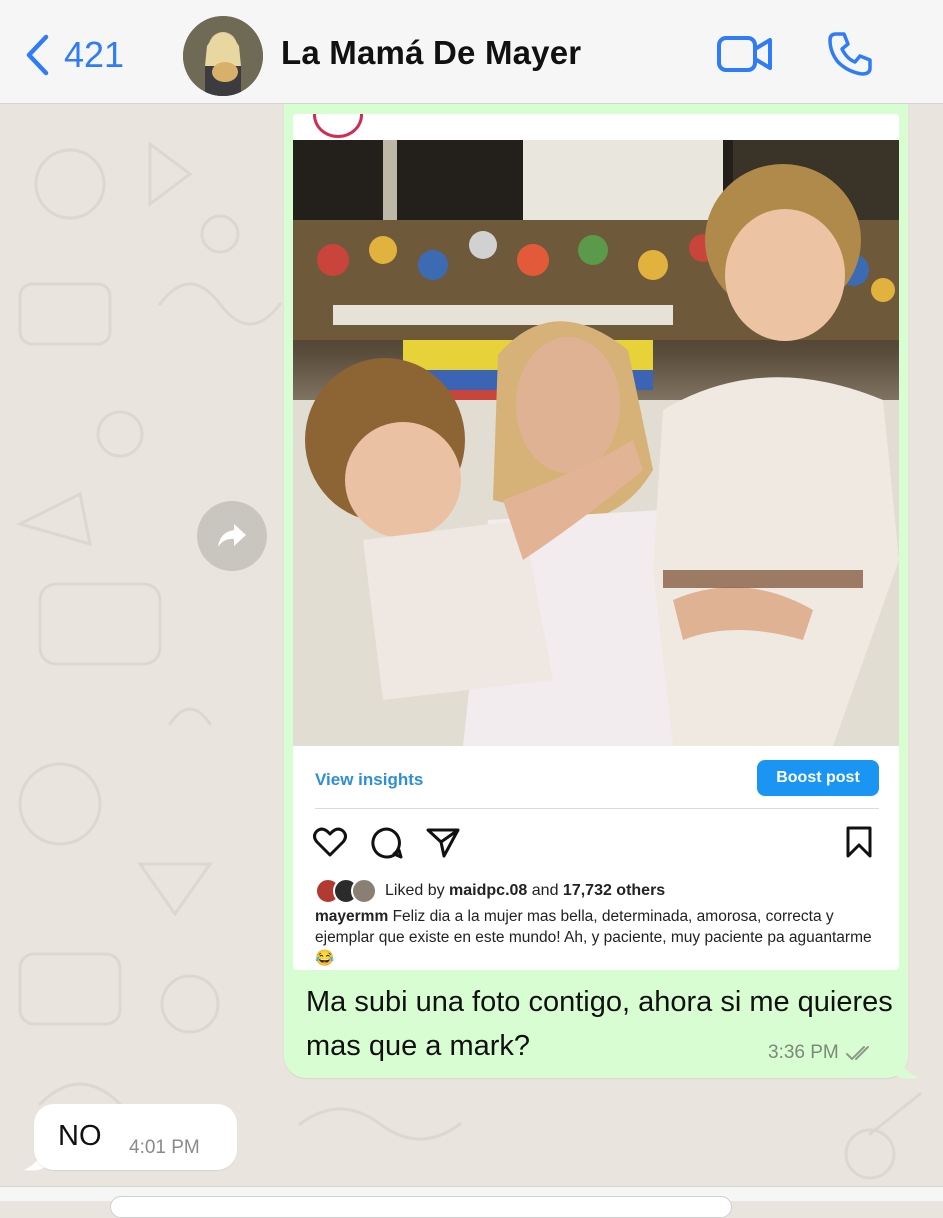  I want to click on liker-avatar, so click(364, 891).